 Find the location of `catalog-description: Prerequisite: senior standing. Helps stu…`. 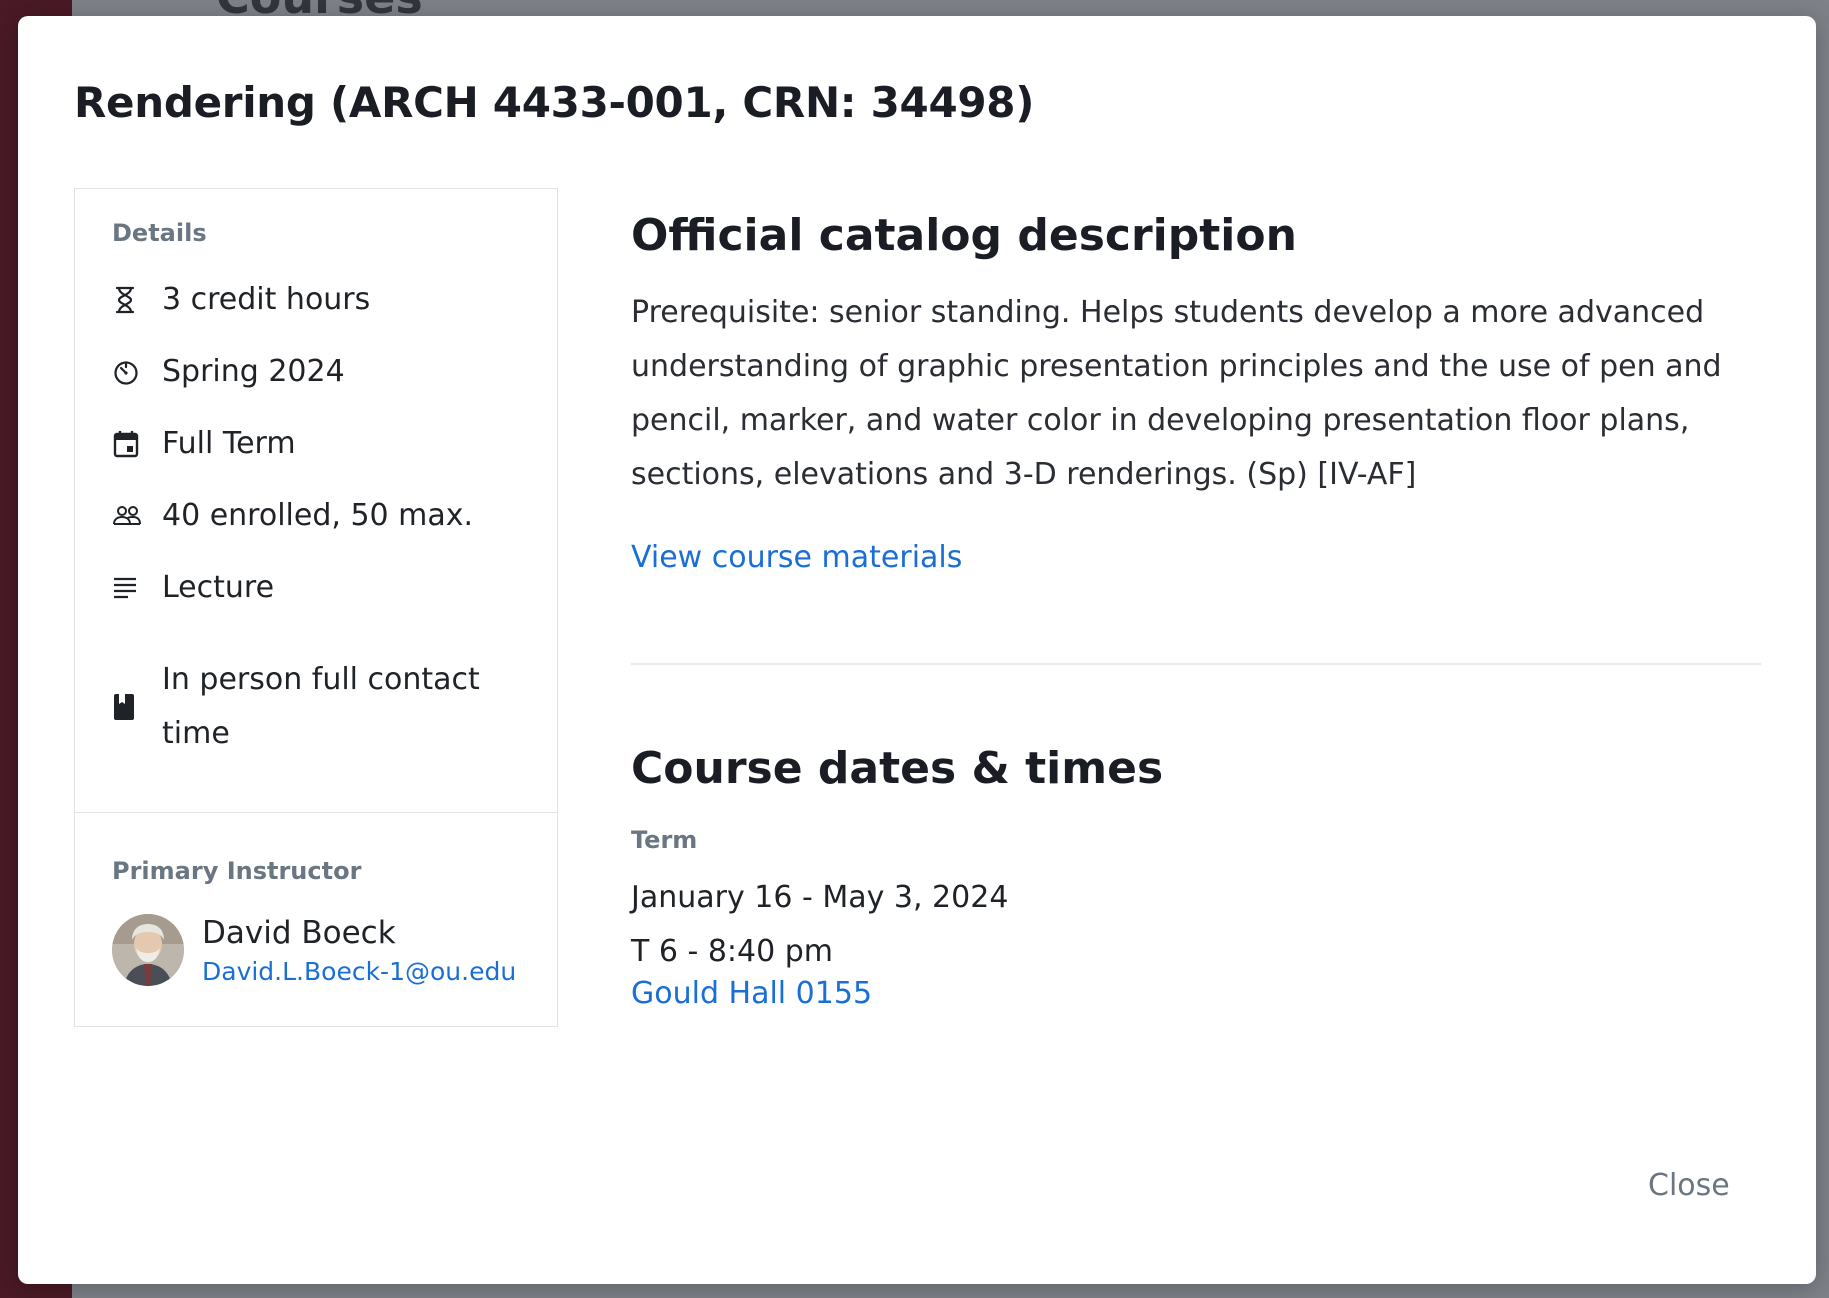

catalog-description: Prerequisite: senior standing. Helps stu… is located at coordinates (1176, 393).